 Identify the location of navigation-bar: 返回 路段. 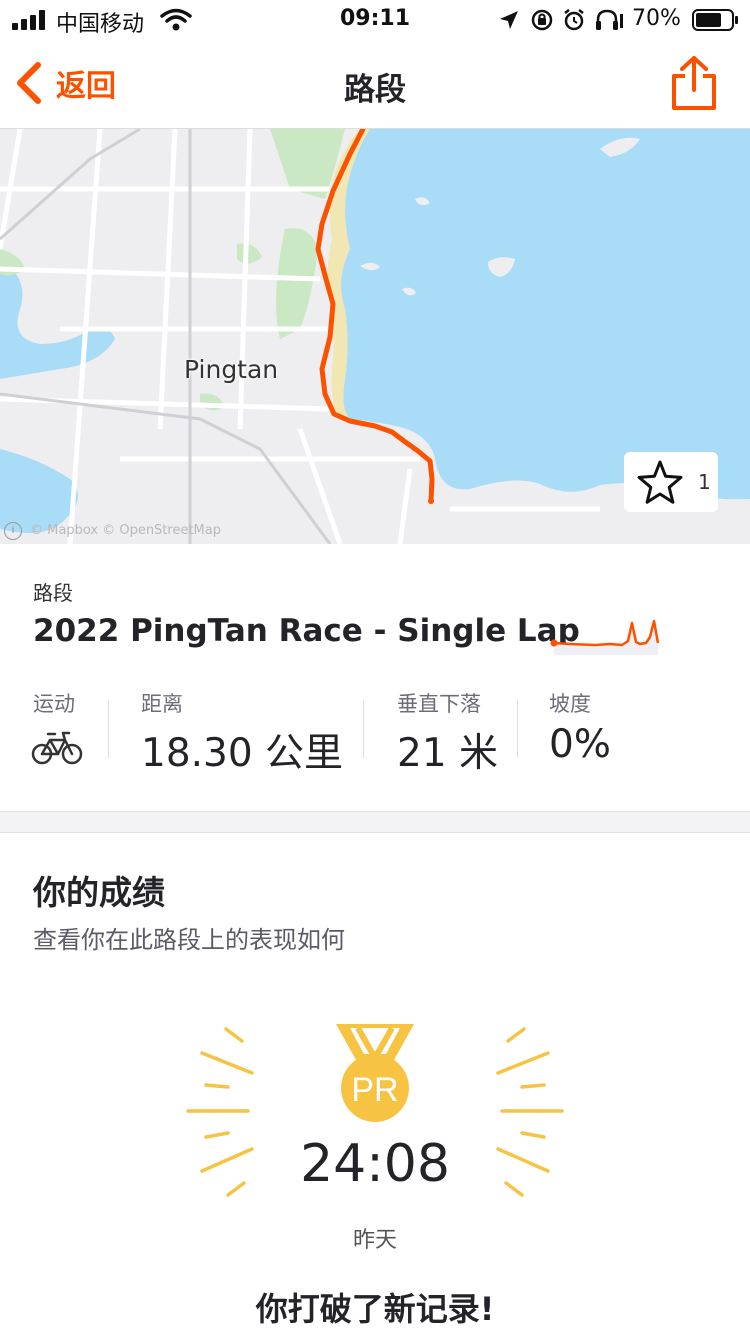
(375, 84).